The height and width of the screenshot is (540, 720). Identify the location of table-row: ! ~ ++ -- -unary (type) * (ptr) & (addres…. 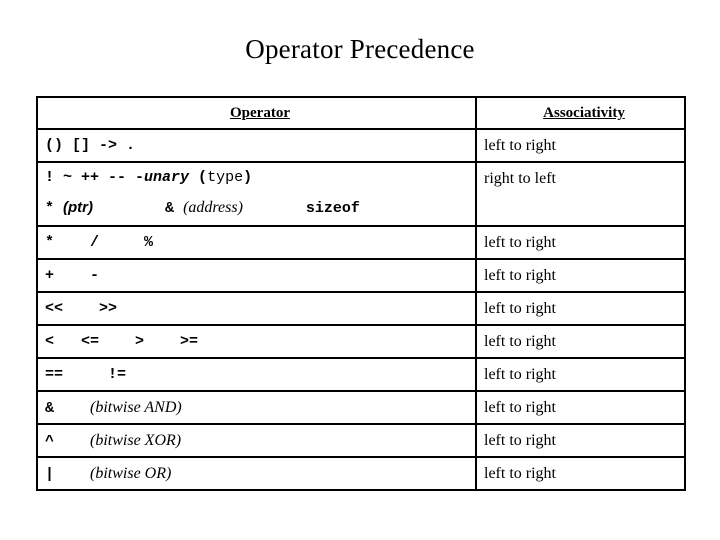
(361, 194).